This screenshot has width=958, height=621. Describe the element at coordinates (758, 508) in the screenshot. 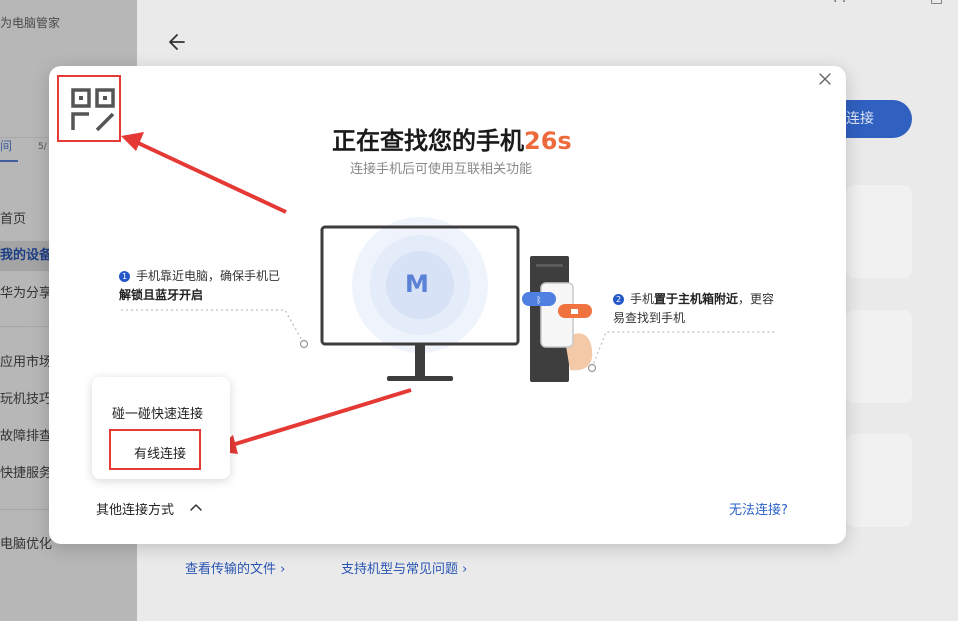

I see `cant-connect-link: 无法连接?` at that location.